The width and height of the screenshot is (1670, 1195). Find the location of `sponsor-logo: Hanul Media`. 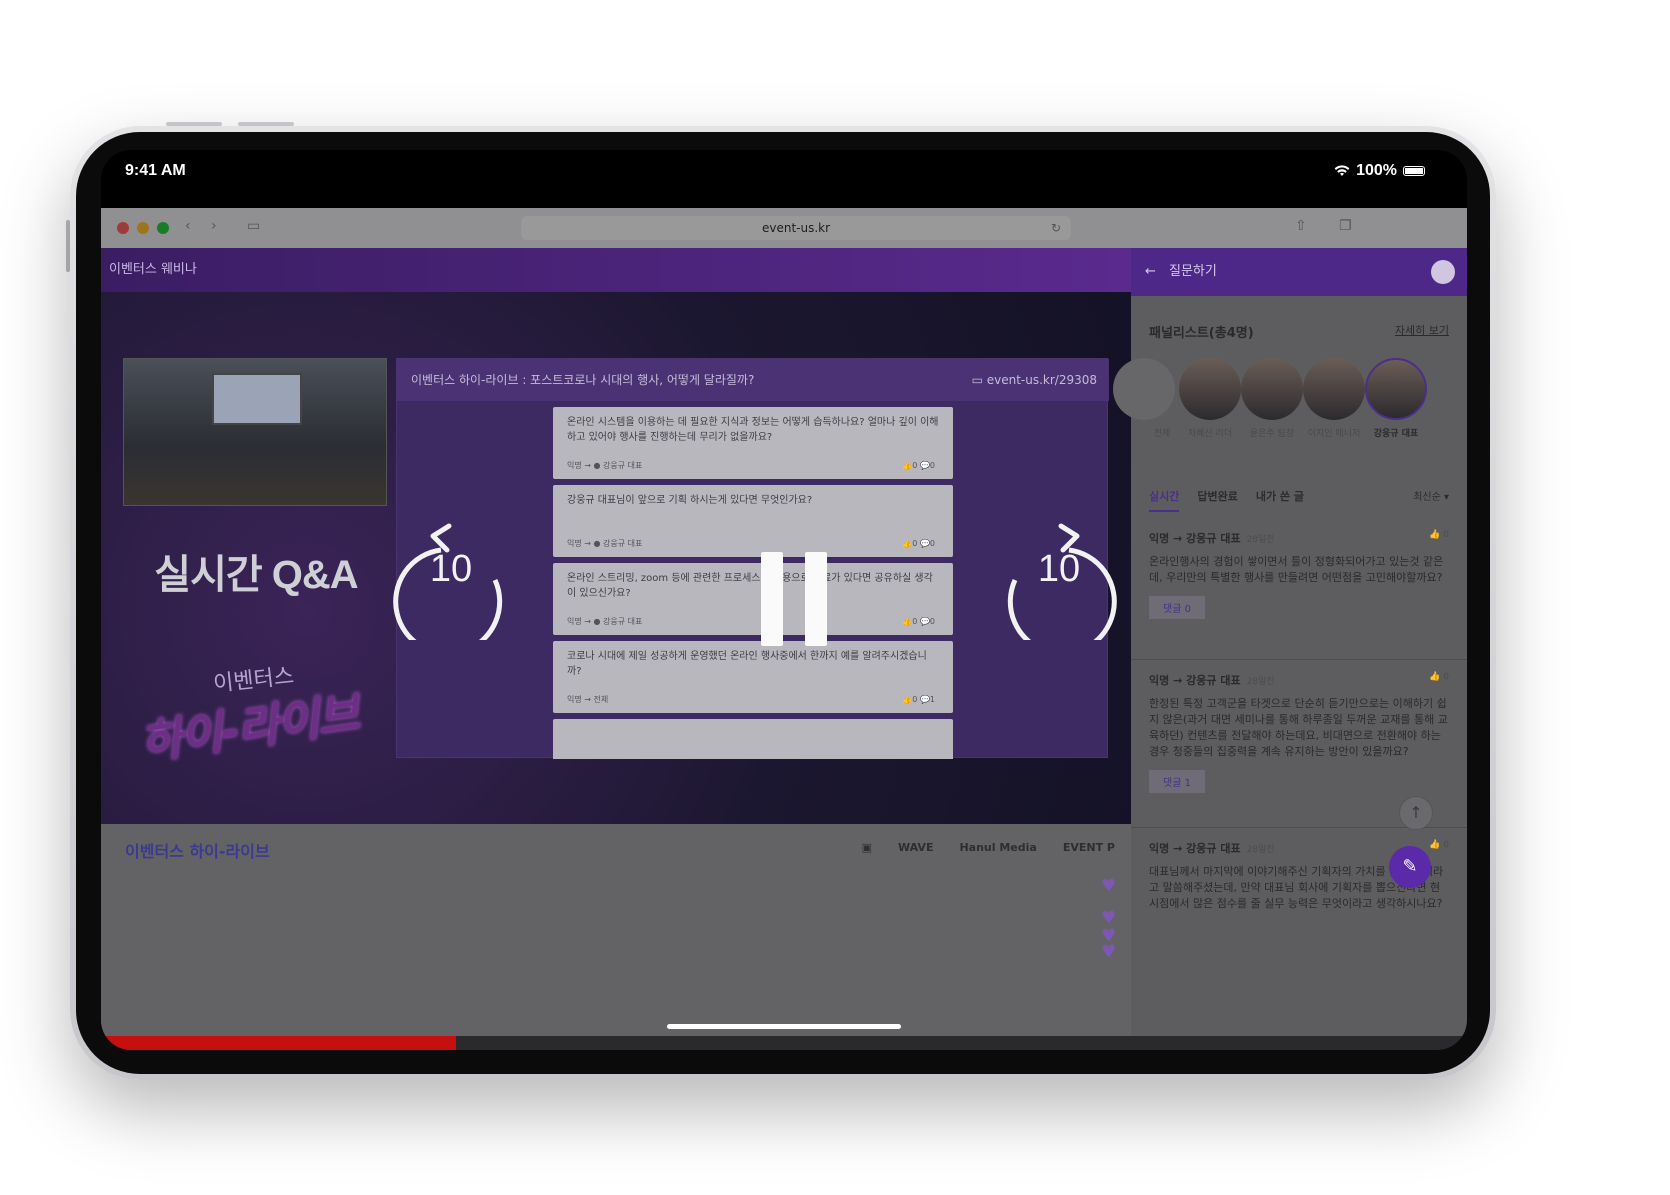

sponsor-logo: Hanul Media is located at coordinates (998, 847).